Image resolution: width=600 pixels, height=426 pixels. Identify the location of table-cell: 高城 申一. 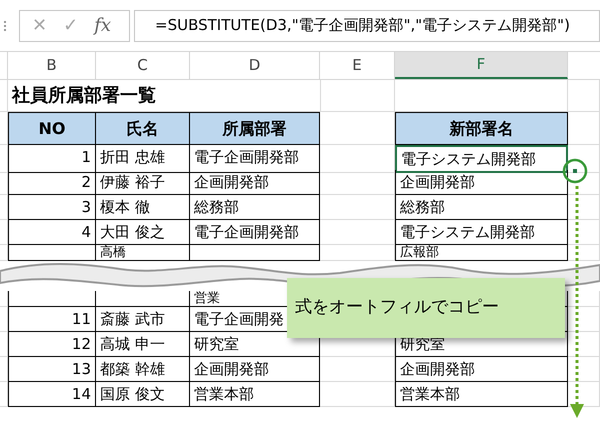
(143, 344).